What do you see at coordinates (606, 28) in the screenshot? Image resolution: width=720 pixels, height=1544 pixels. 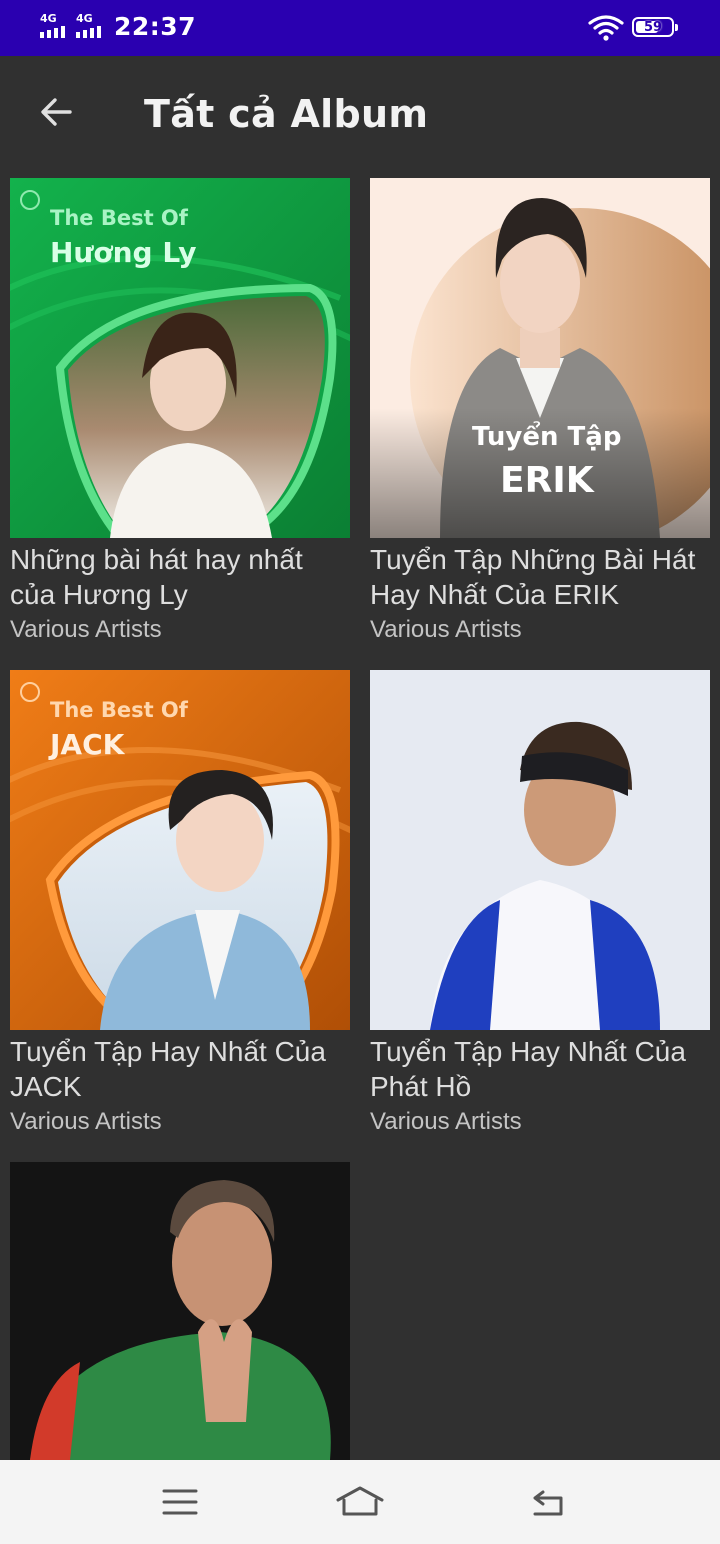 I see `wifi-icon` at bounding box center [606, 28].